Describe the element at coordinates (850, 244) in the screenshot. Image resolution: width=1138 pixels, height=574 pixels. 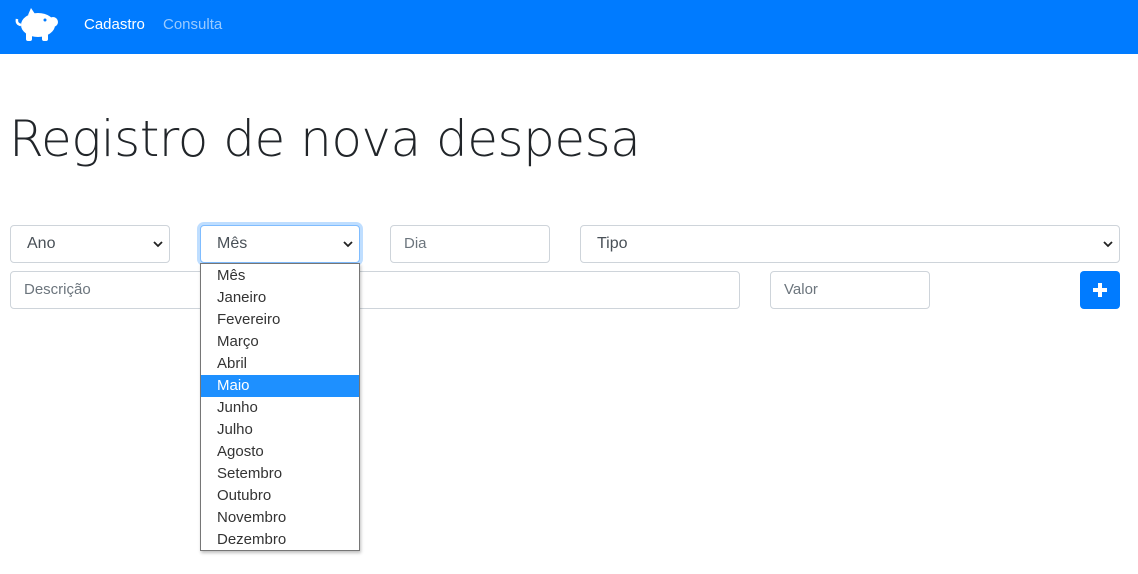
I see `tipo-select: Tipo` at that location.